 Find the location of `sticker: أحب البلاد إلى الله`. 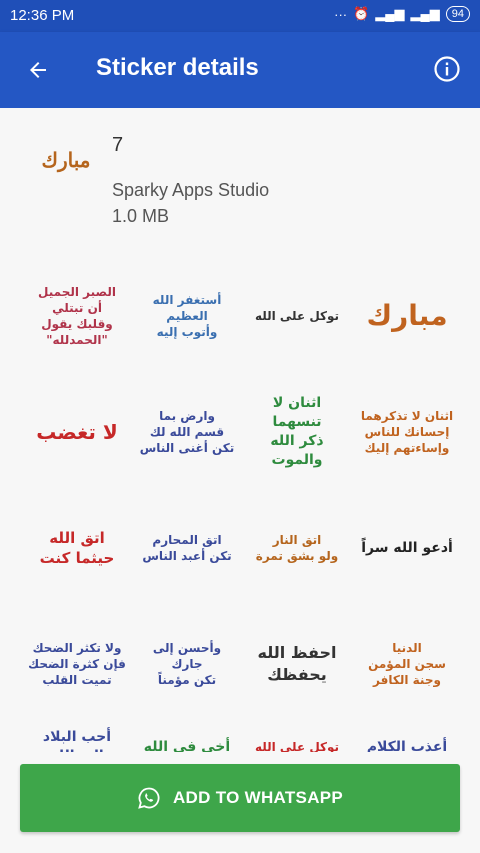

sticker: أحب البلاد إلى الله is located at coordinates (77, 737).